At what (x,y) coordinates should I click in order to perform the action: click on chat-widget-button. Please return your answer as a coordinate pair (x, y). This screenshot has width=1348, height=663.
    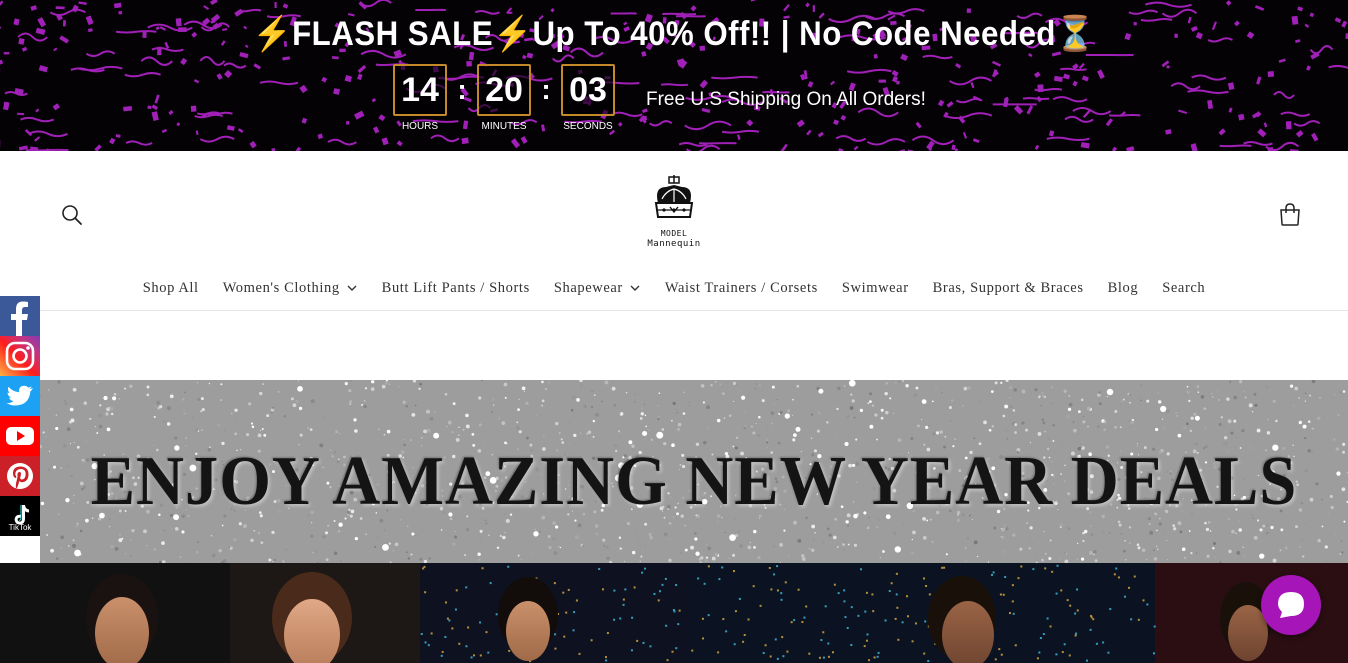
    Looking at the image, I should click on (1291, 605).